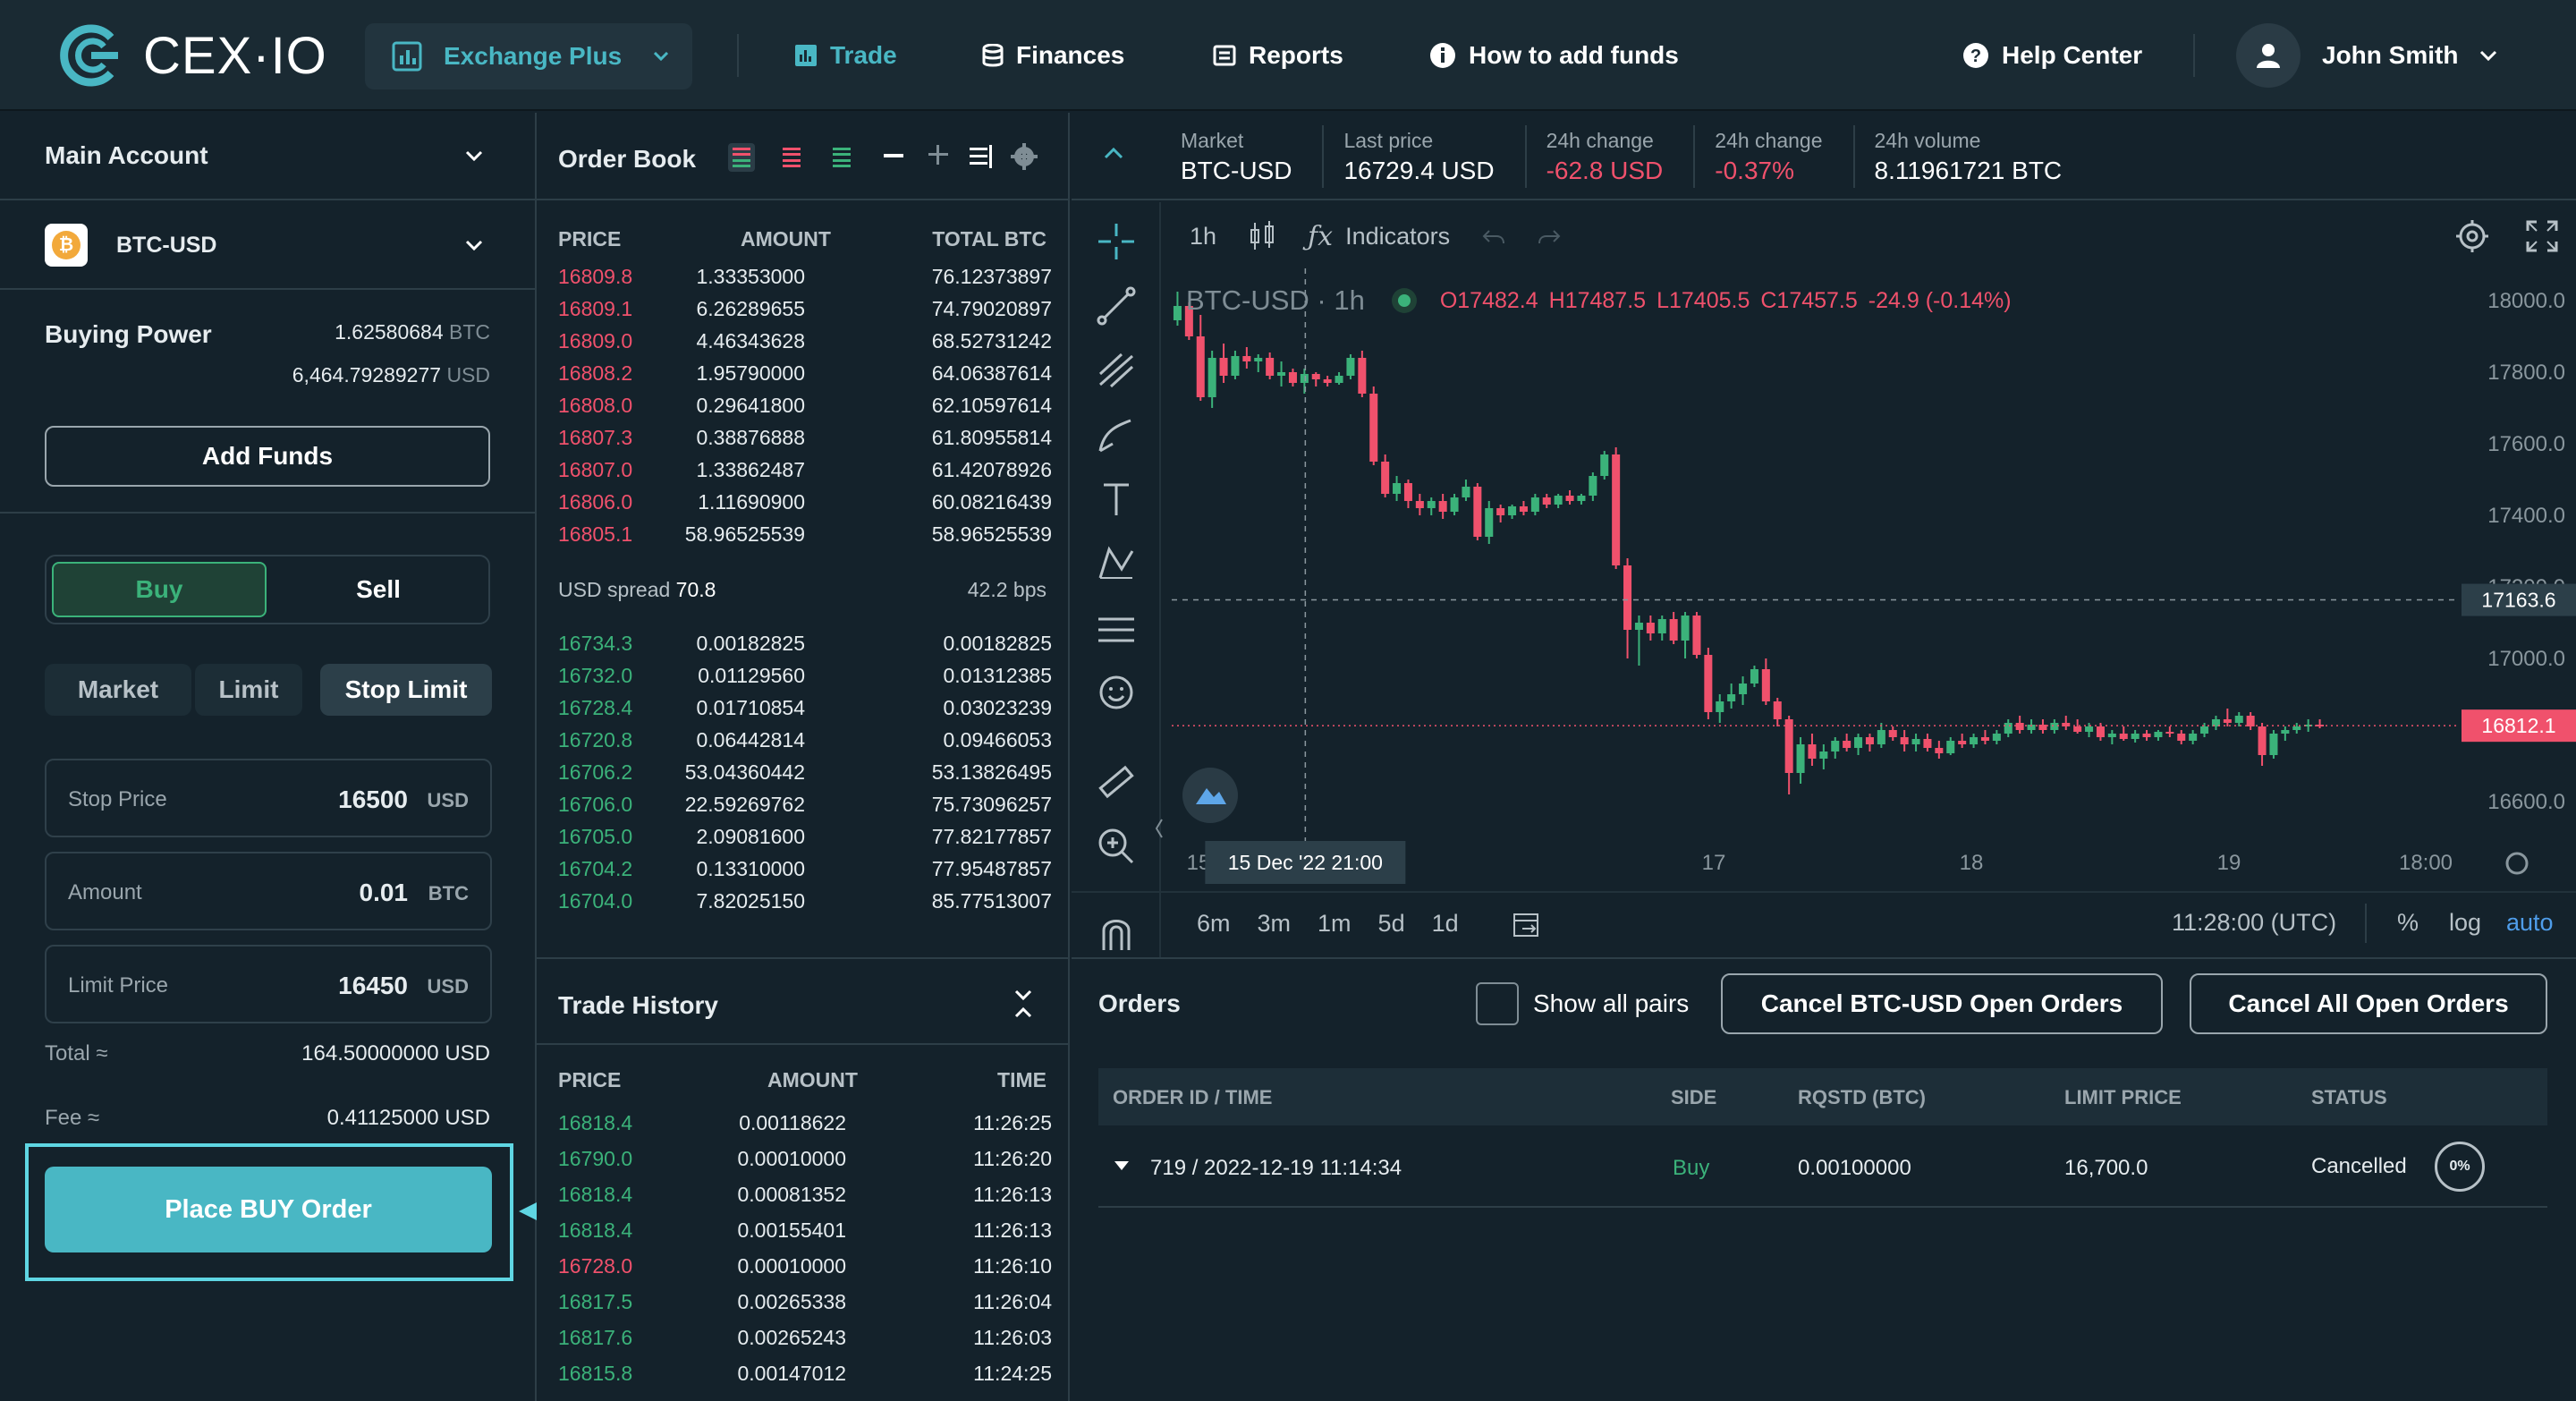 The image size is (2576, 1401). Describe the element at coordinates (1493, 236) in the screenshot. I see `undo-icon` at that location.